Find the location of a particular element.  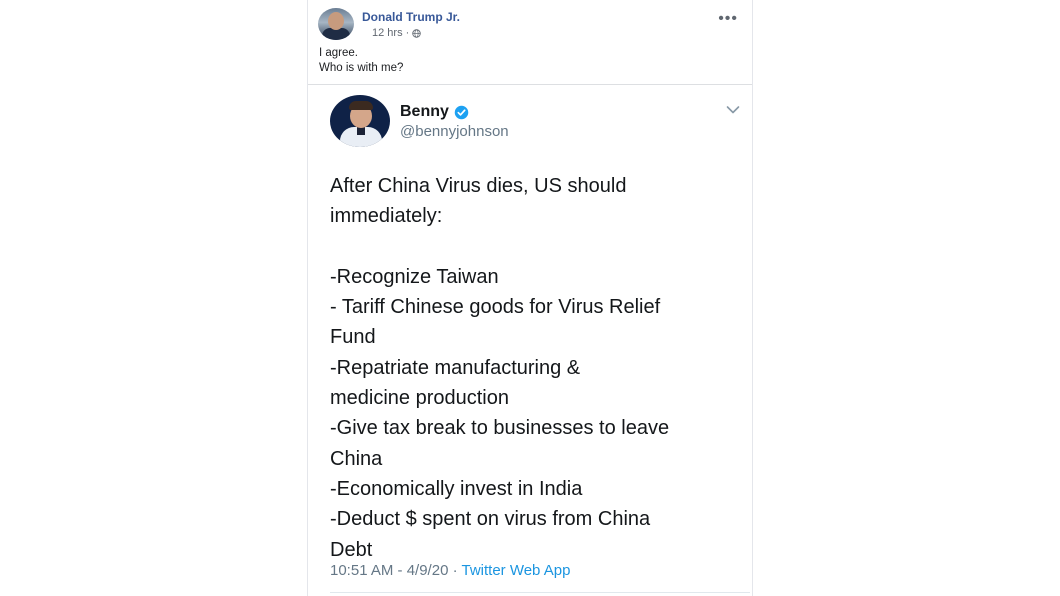

post-text-line: Who is with me? is located at coordinates (361, 68).